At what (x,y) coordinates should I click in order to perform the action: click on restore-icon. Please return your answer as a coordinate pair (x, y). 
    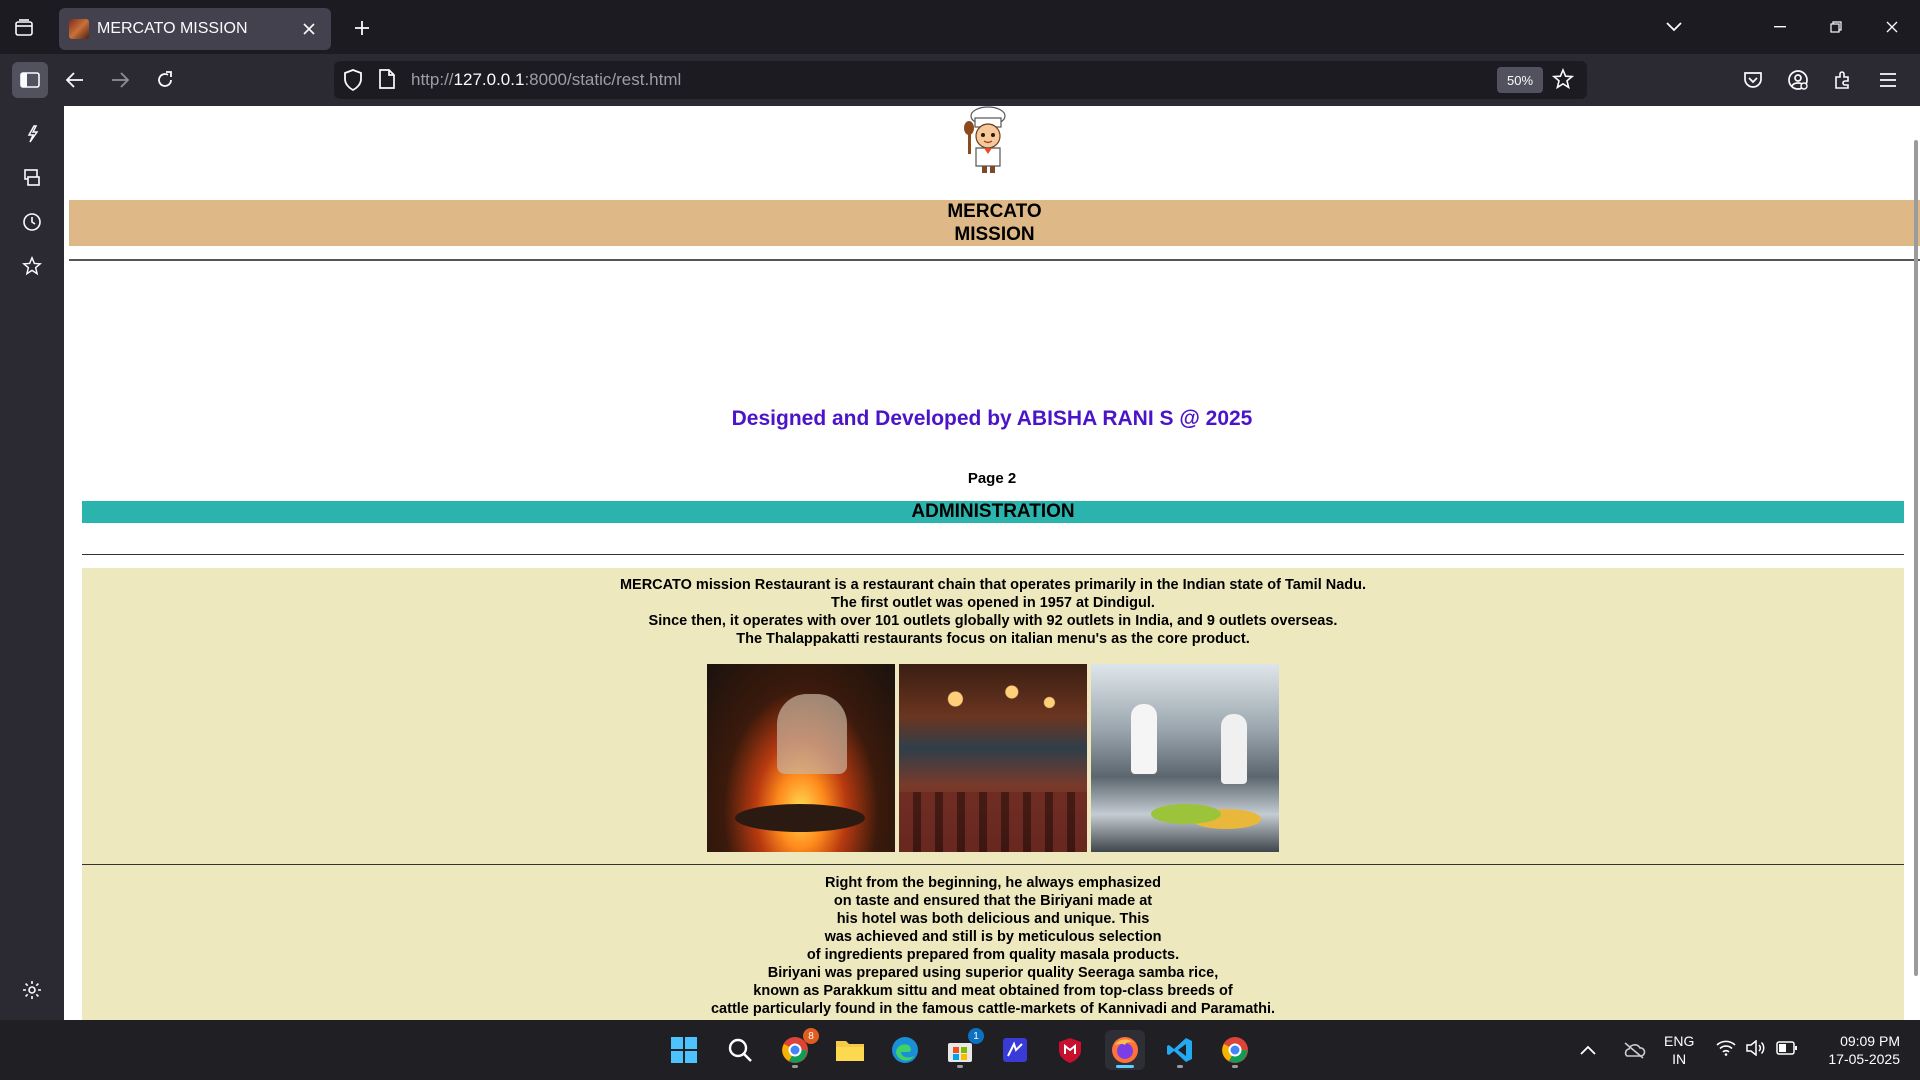
    Looking at the image, I should click on (1836, 27).